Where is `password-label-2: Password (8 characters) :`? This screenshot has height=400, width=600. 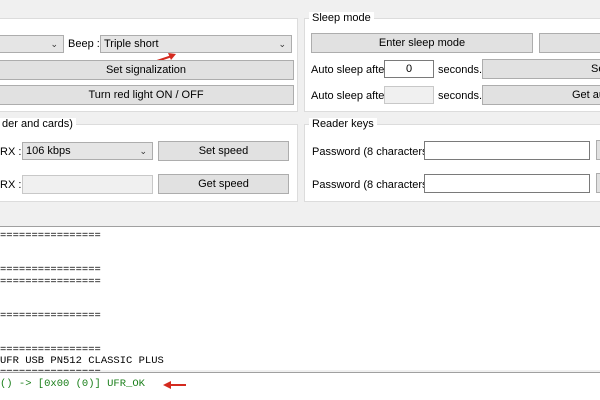
password-label-2: Password (8 characters) : is located at coordinates (375, 185).